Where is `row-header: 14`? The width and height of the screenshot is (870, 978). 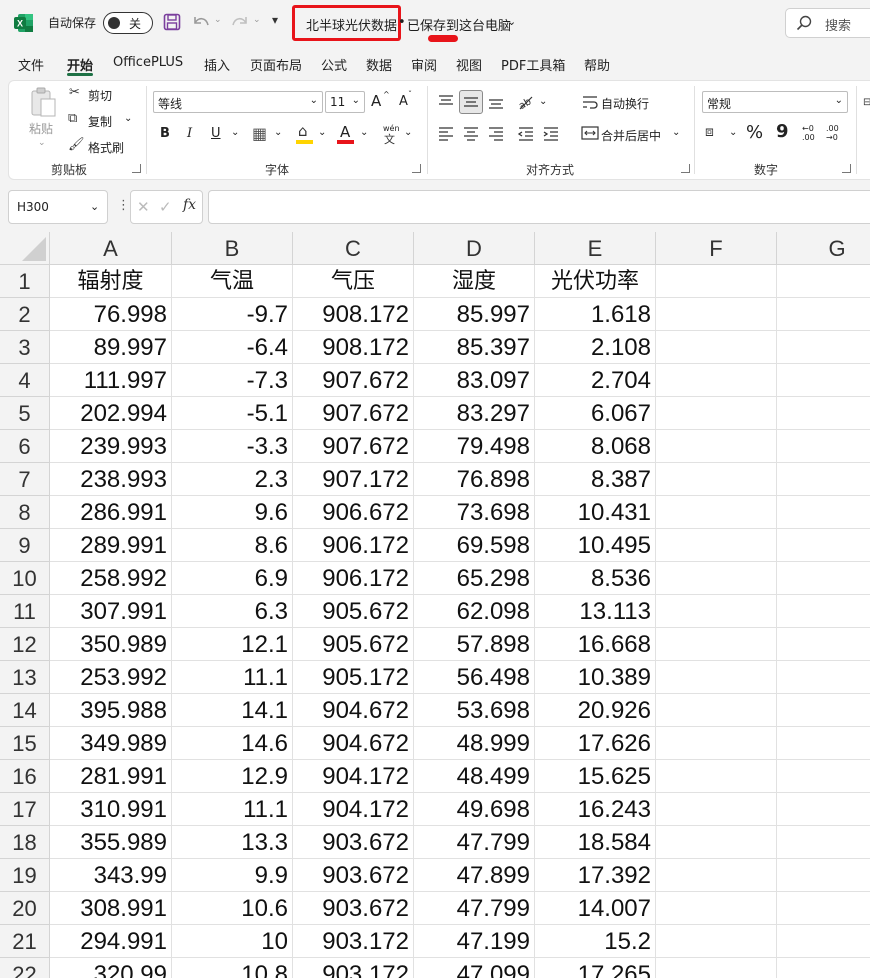 row-header: 14 is located at coordinates (25, 710).